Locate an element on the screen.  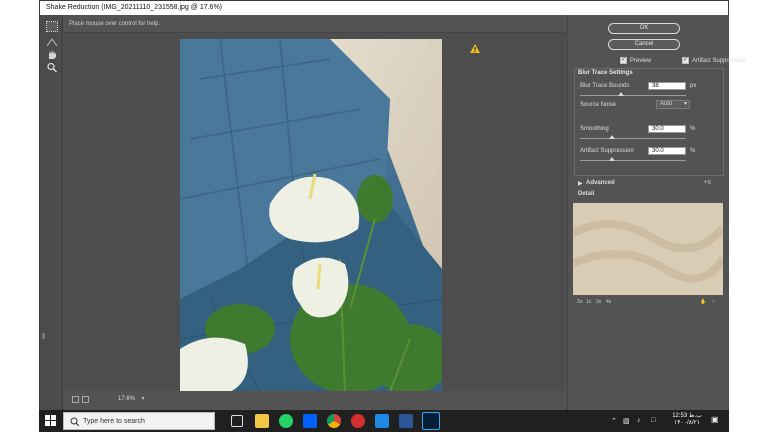
dropbox-icon is located at coordinates (310, 421).